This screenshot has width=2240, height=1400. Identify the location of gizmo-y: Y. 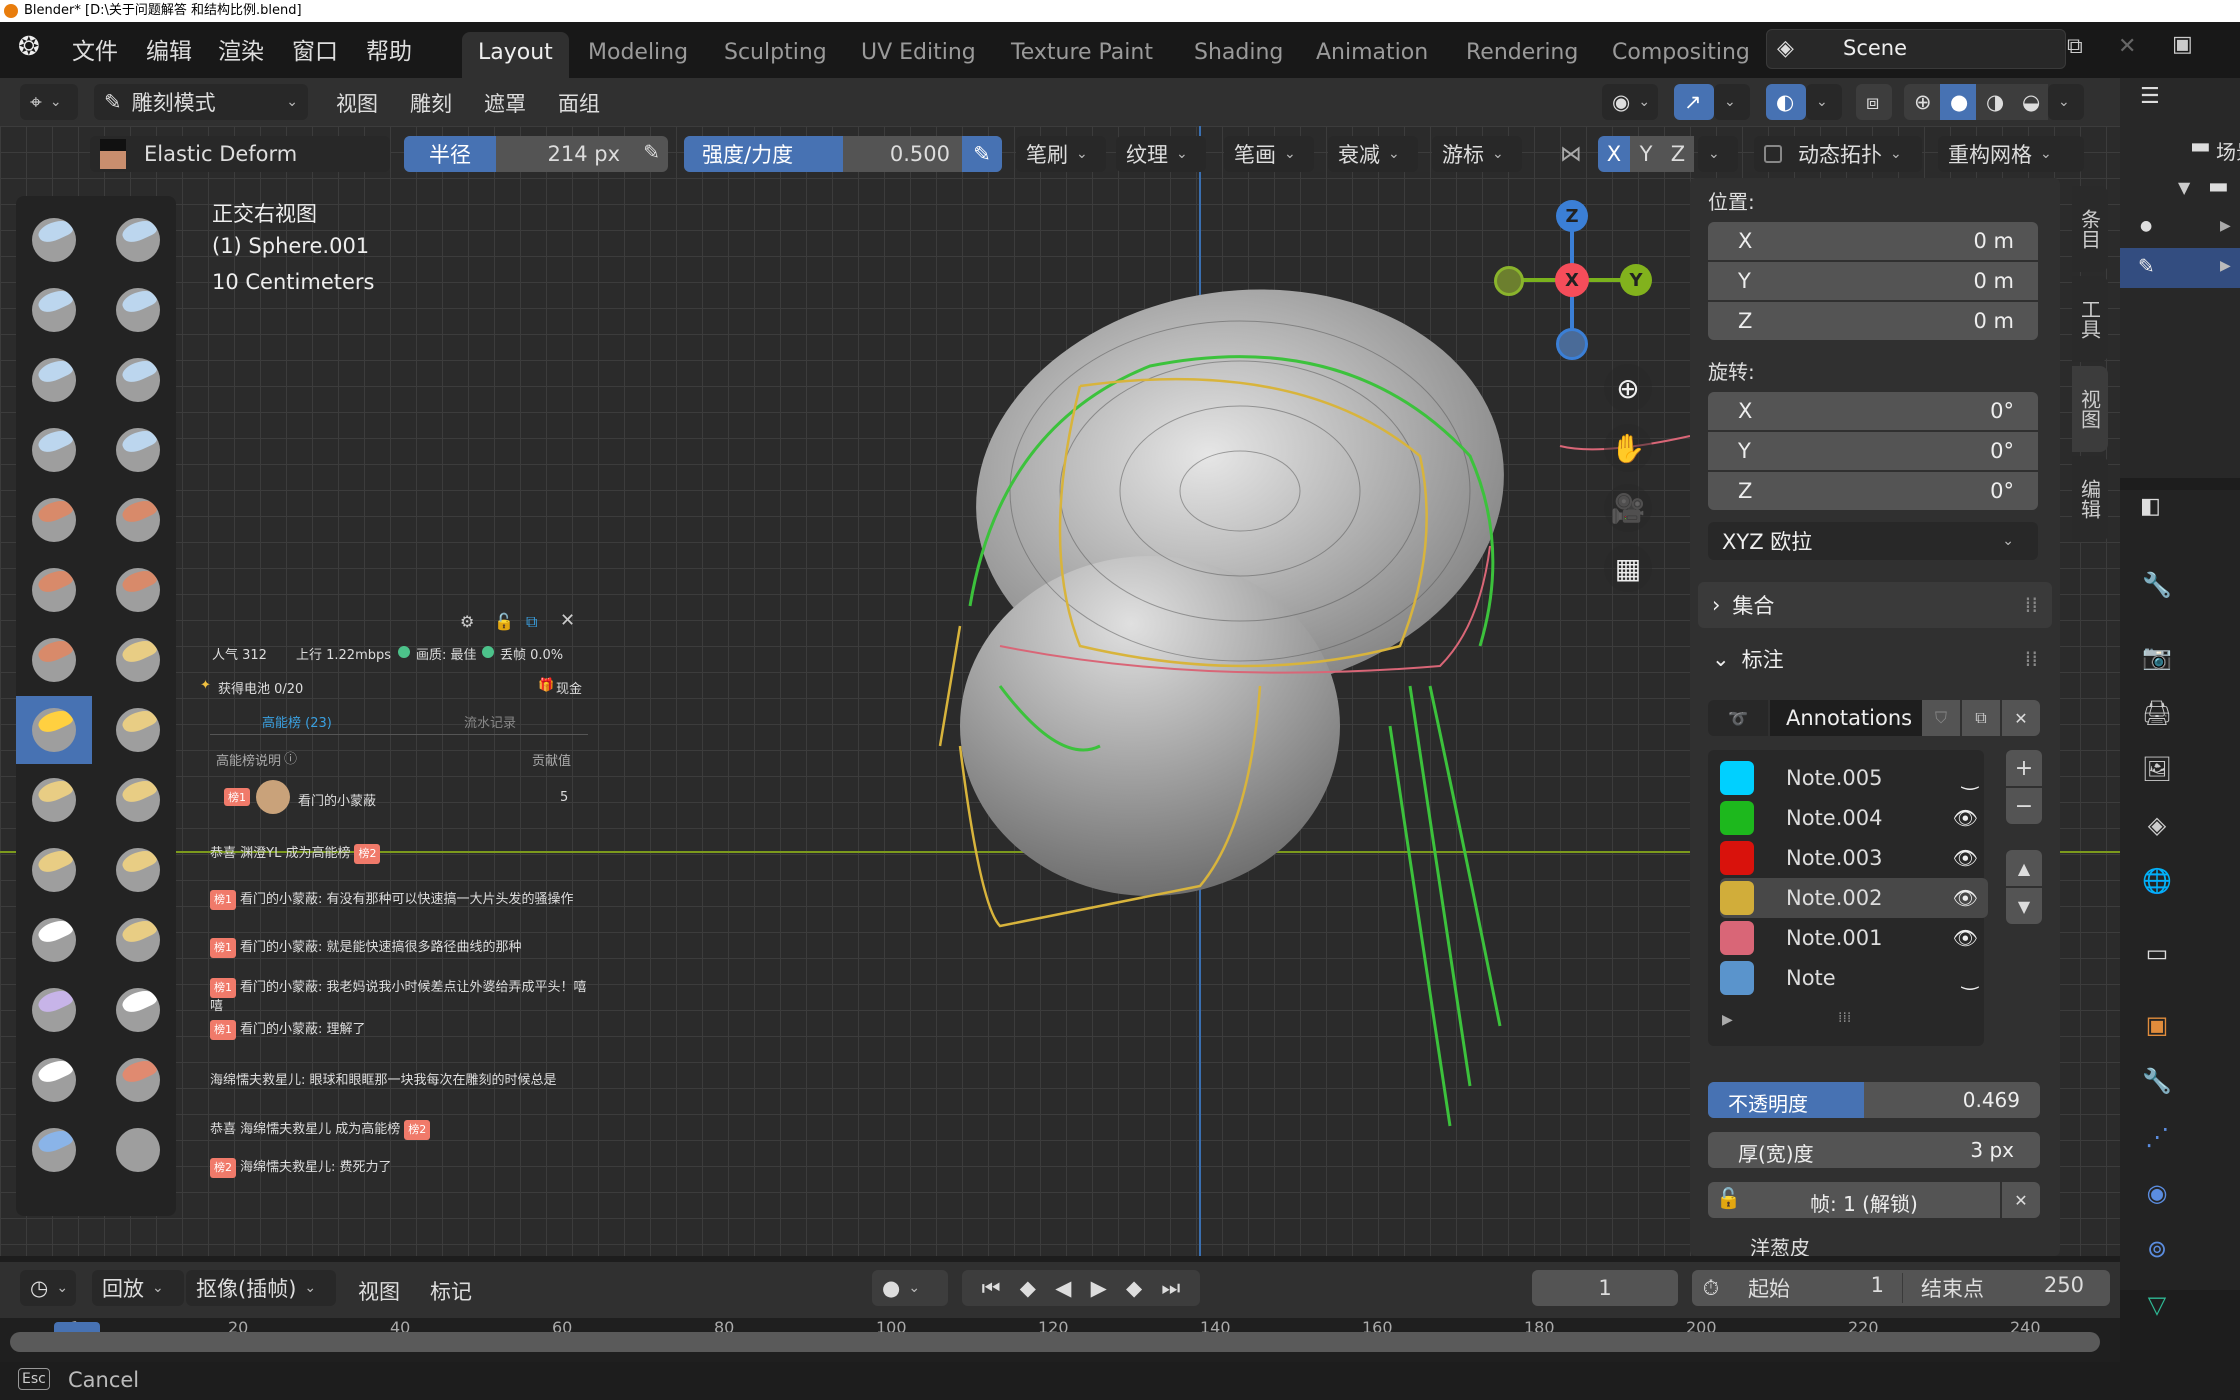
(1636, 280).